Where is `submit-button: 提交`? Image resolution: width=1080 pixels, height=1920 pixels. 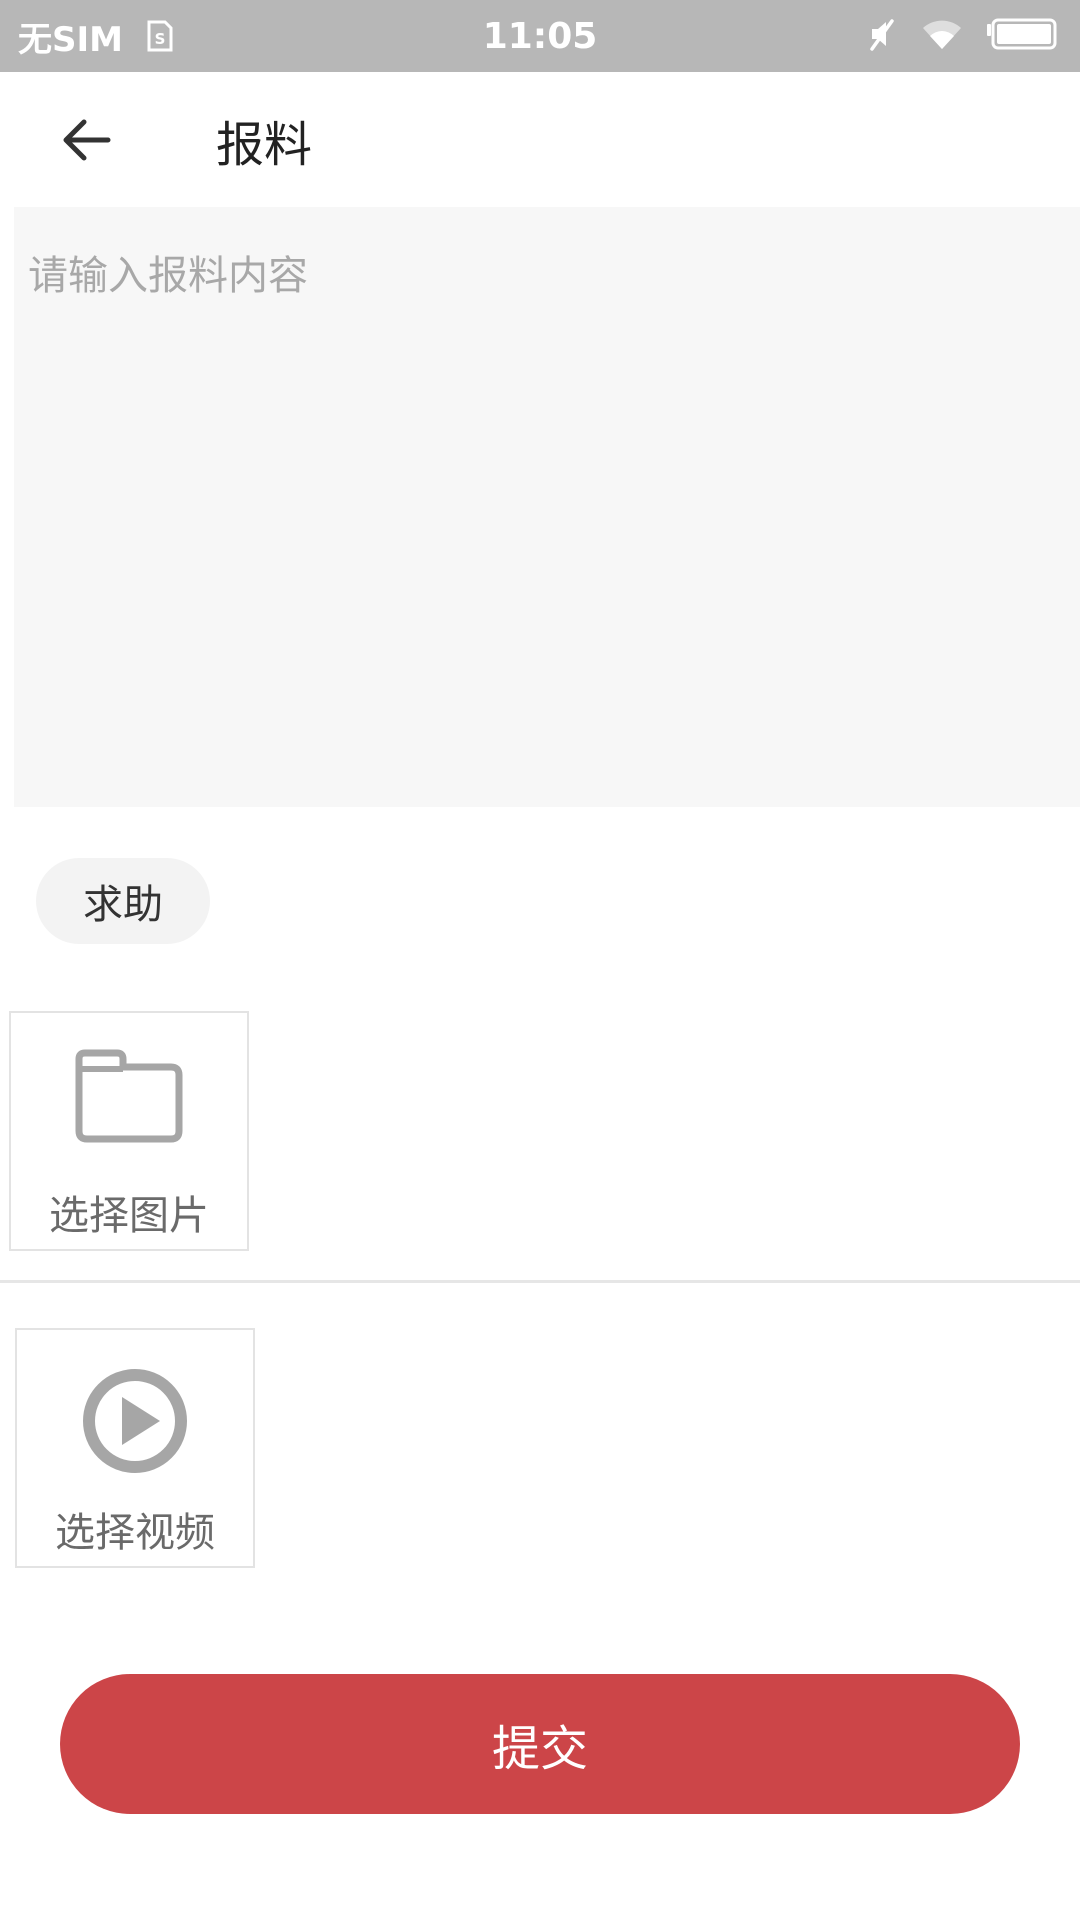 submit-button: 提交 is located at coordinates (540, 1744).